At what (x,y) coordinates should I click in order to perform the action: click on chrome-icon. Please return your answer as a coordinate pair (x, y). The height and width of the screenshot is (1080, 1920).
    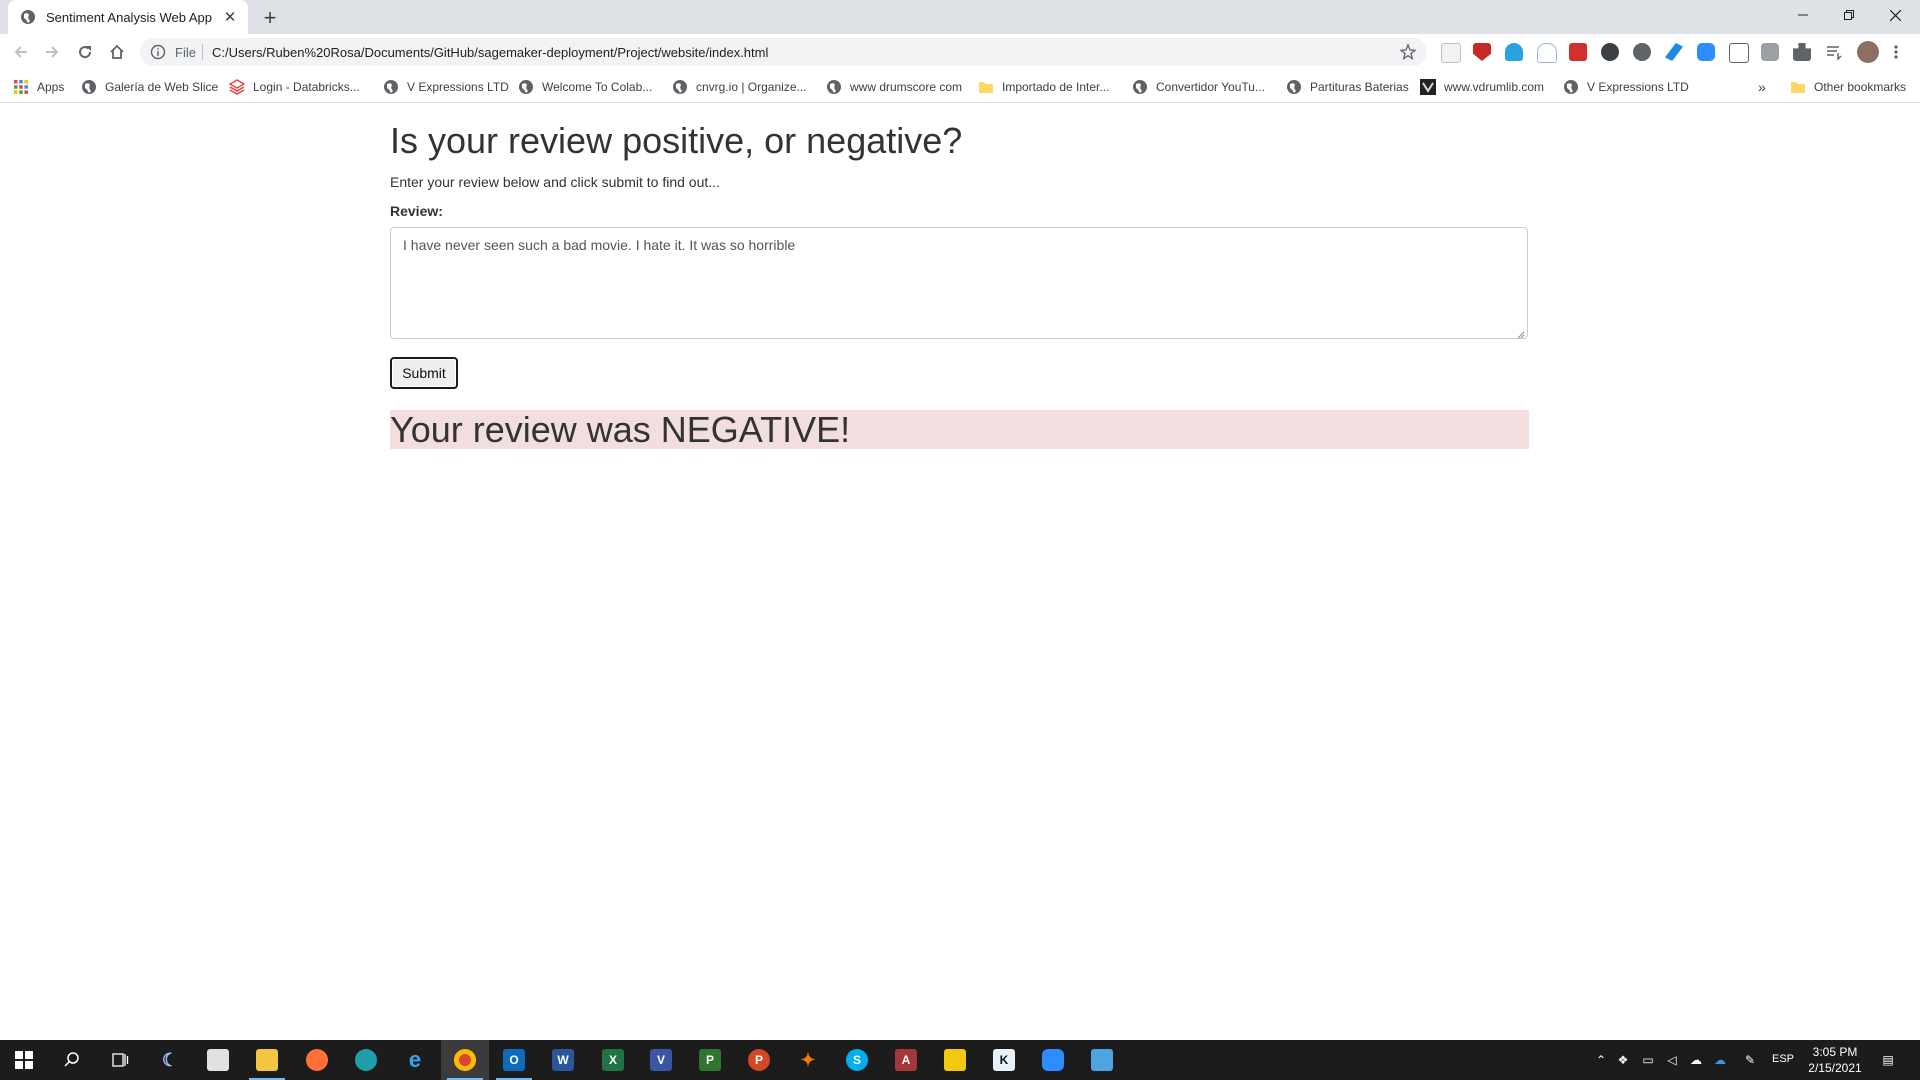
    Looking at the image, I should click on (465, 1060).